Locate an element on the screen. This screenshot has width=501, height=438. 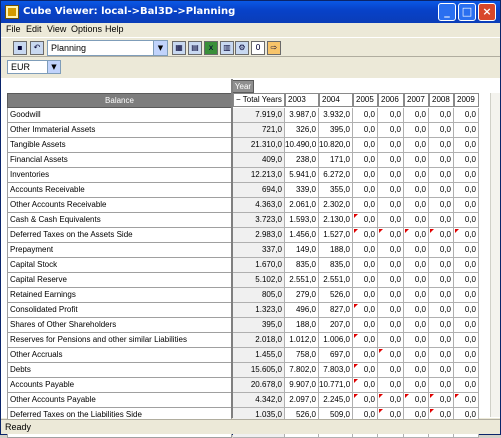
data-cell: 2.130,0 is located at coordinates (336, 220).